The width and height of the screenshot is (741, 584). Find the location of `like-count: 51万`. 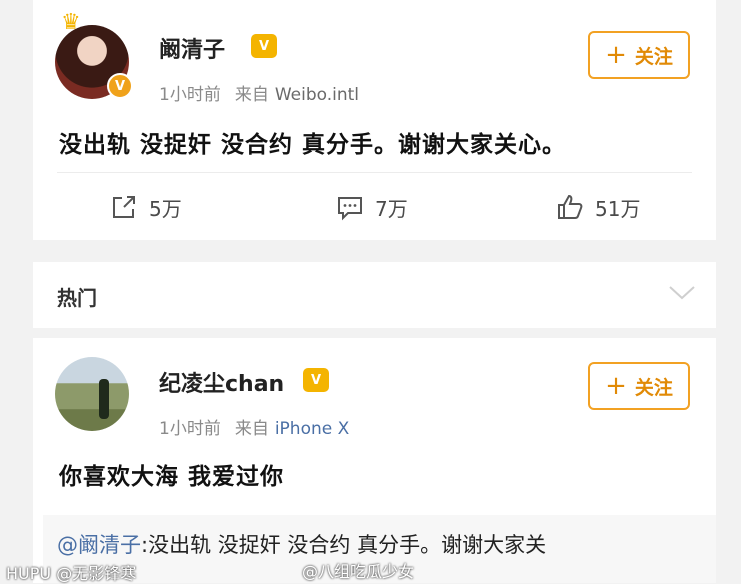

like-count: 51万 is located at coordinates (618, 208).